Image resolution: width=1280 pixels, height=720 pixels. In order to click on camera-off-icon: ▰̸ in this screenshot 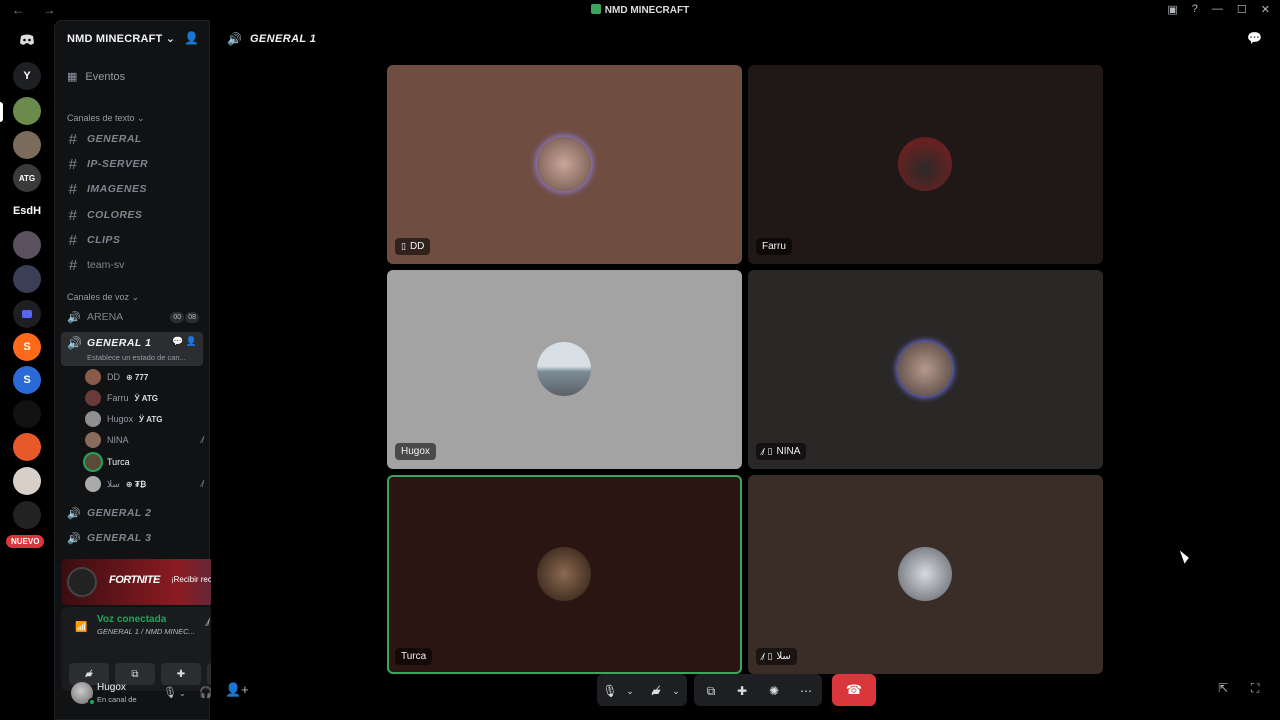, I will do `click(656, 691)`.